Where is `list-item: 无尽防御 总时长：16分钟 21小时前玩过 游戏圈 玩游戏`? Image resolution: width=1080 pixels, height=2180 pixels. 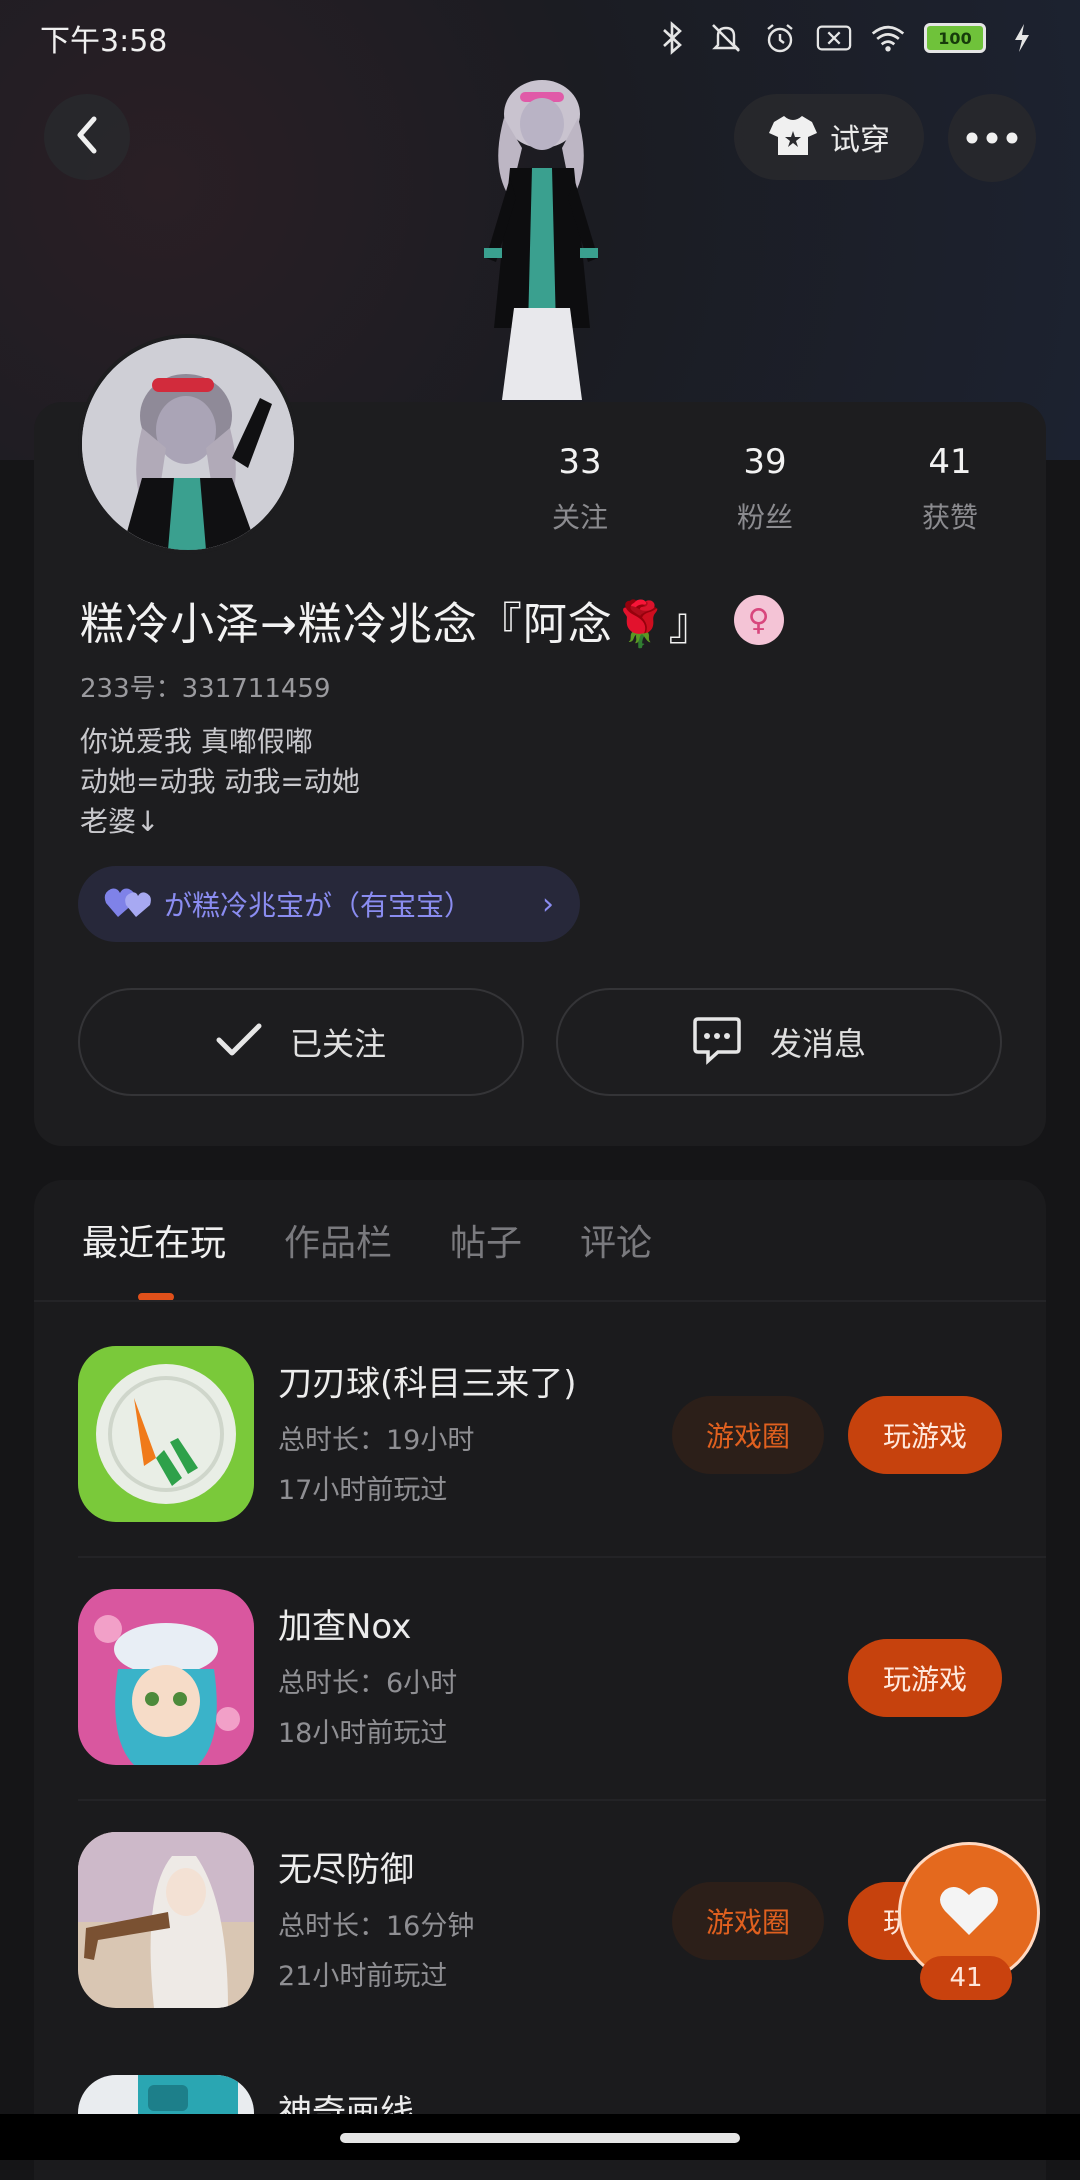
list-item: 无尽防御 总时长：16分钟 21小时前玩过 游戏圈 玩游戏 is located at coordinates (540, 1920).